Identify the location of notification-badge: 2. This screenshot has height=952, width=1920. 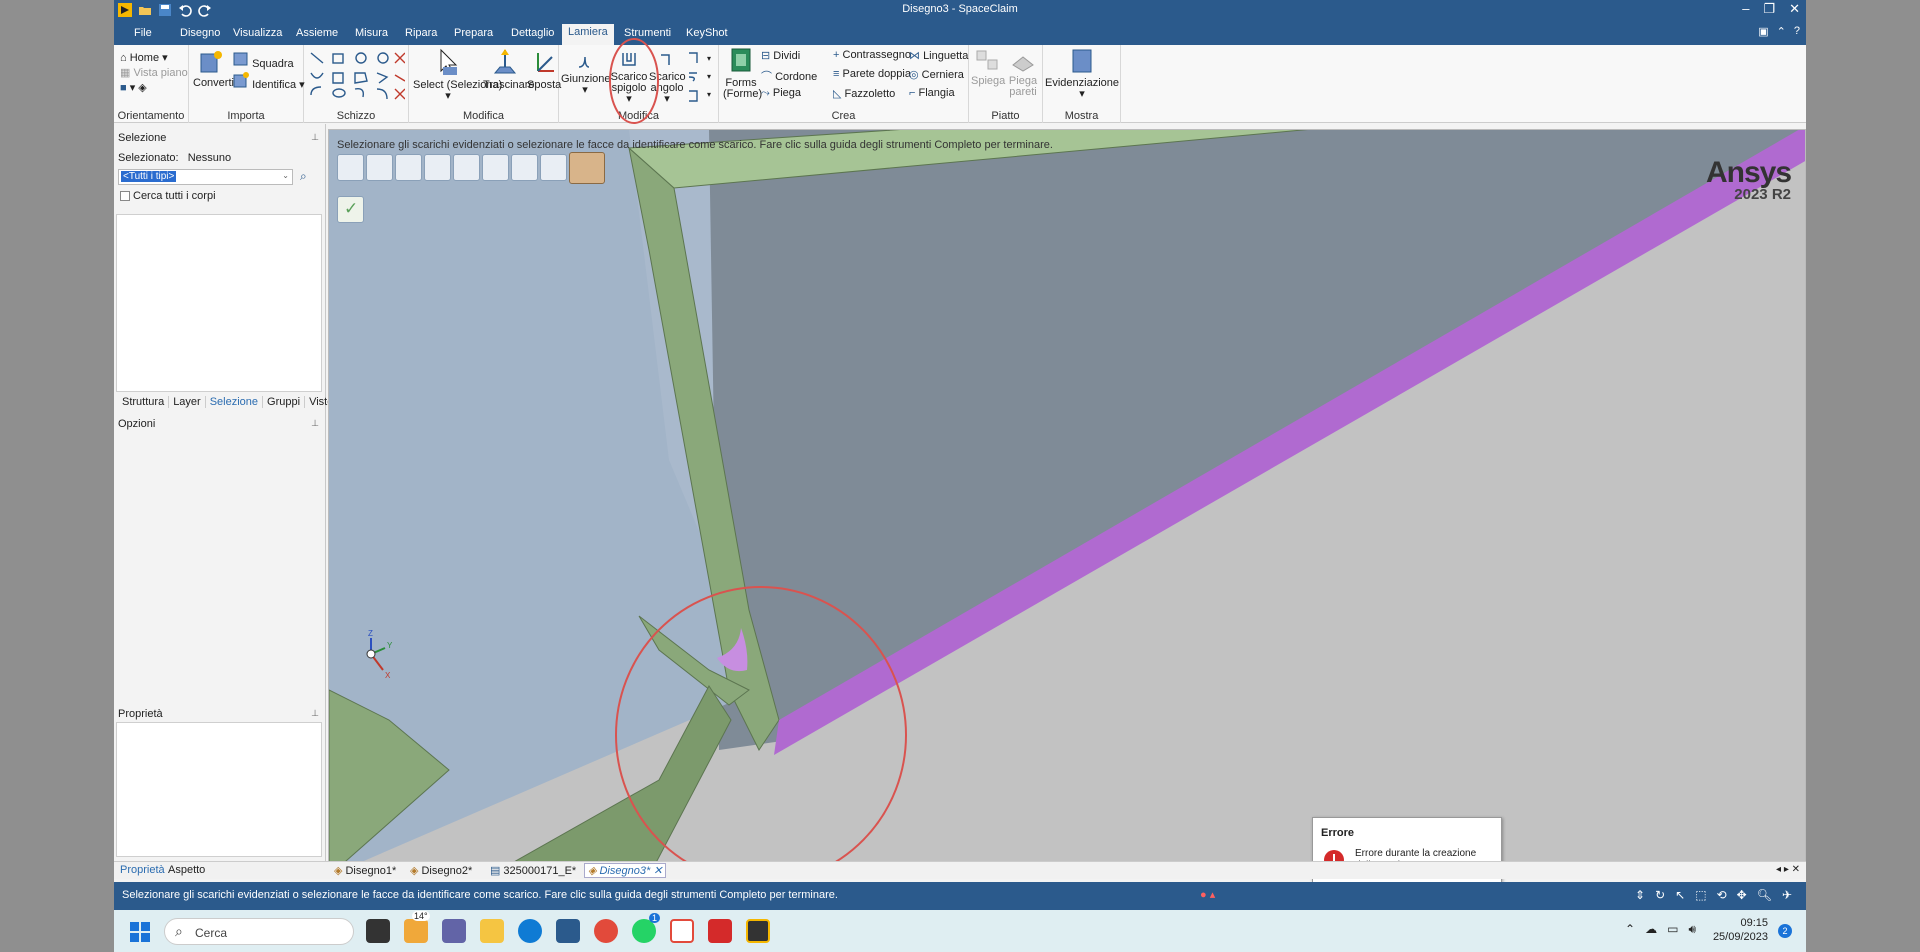
(1785, 931).